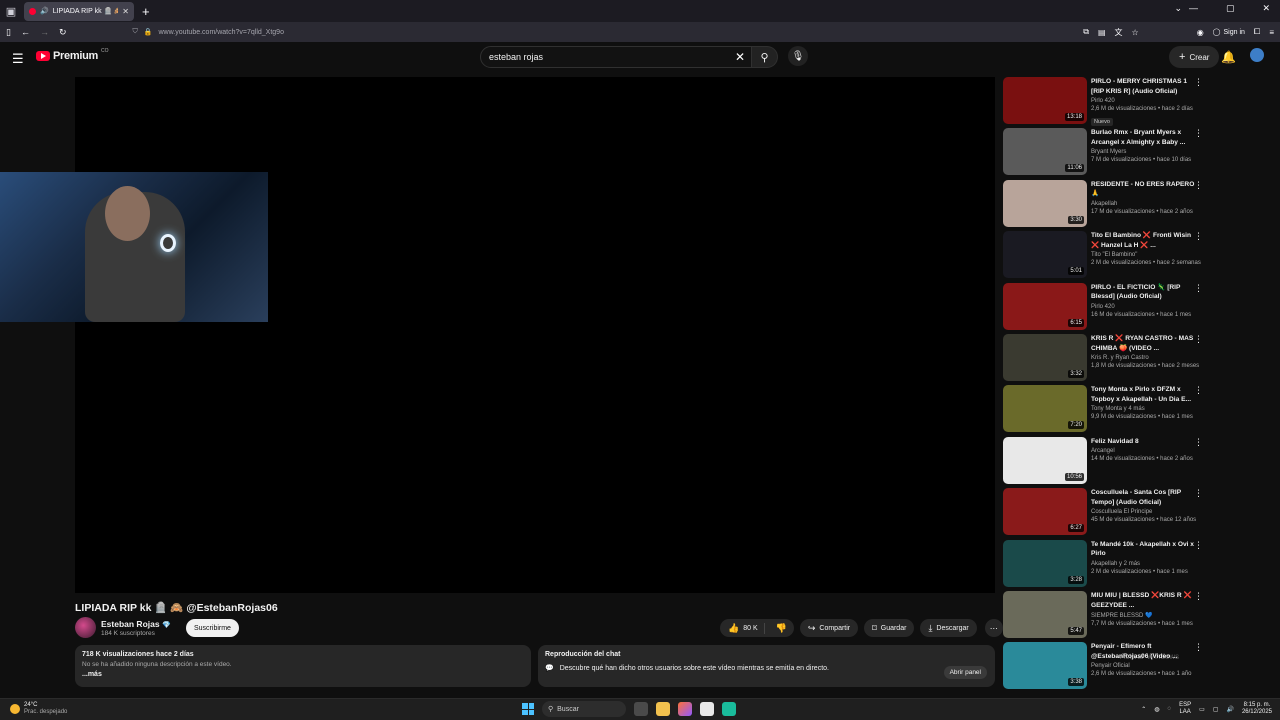  I want to click on firefox-icon, so click(685, 709).